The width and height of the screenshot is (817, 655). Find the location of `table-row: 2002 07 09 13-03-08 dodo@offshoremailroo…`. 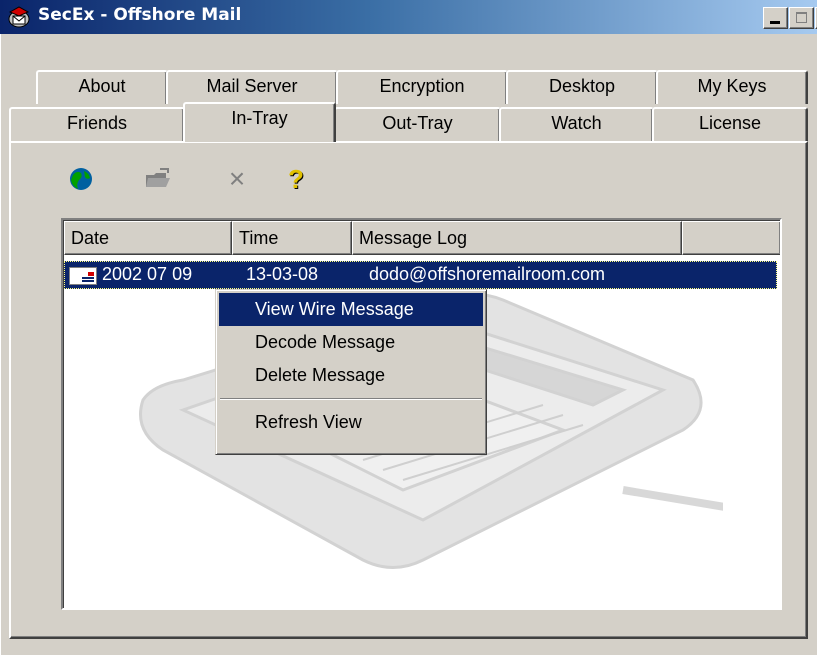

table-row: 2002 07 09 13-03-08 dodo@offshoremailroo… is located at coordinates (420, 275).